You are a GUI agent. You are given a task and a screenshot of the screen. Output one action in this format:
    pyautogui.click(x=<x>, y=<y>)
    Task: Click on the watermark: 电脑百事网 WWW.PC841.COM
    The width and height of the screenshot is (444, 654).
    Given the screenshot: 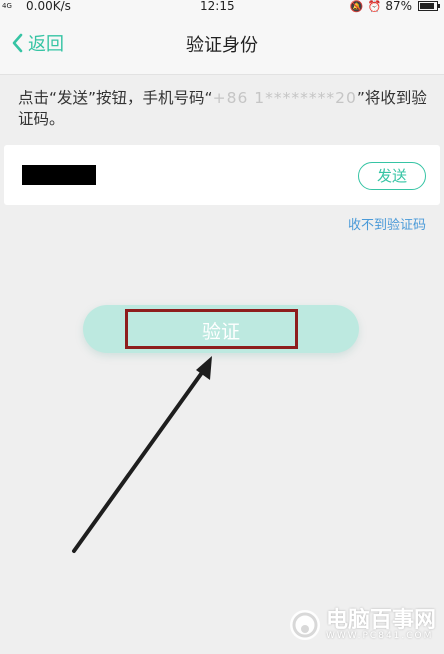 What is the action you would take?
    pyautogui.click(x=362, y=625)
    